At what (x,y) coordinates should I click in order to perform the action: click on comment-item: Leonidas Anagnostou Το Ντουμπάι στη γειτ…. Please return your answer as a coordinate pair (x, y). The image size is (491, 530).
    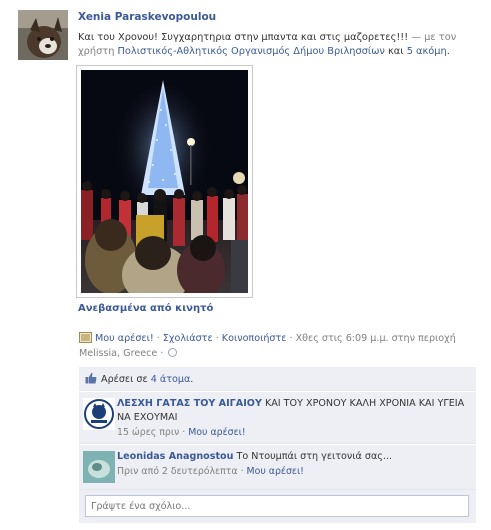
    Looking at the image, I should click on (277, 467).